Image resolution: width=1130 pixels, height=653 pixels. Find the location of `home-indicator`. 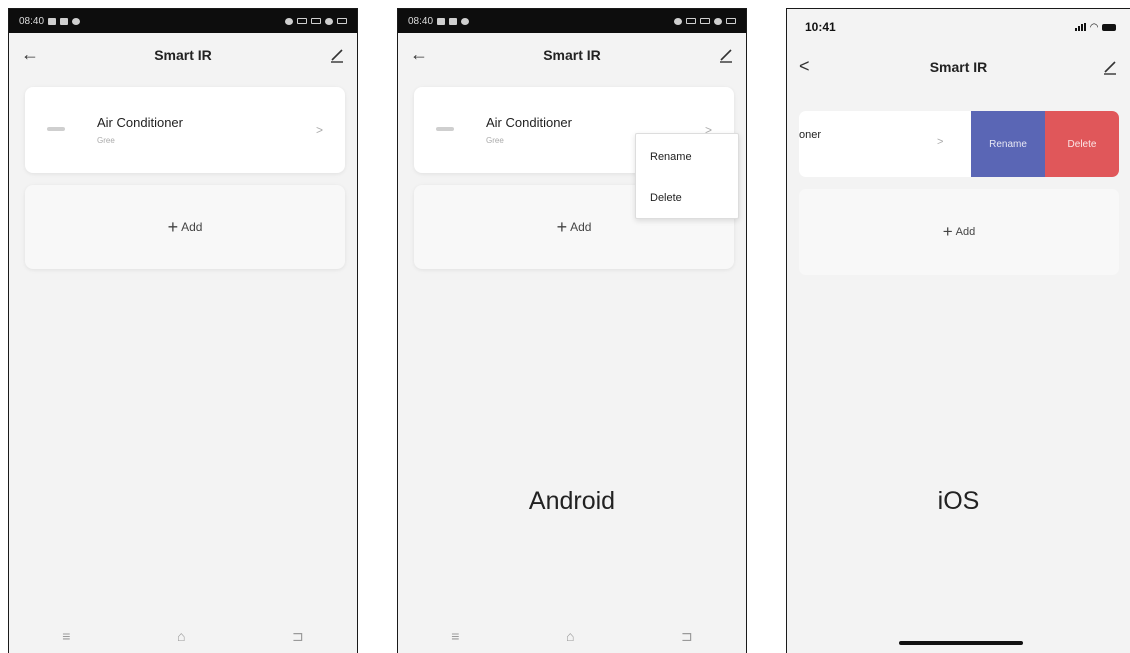

home-indicator is located at coordinates (961, 643).